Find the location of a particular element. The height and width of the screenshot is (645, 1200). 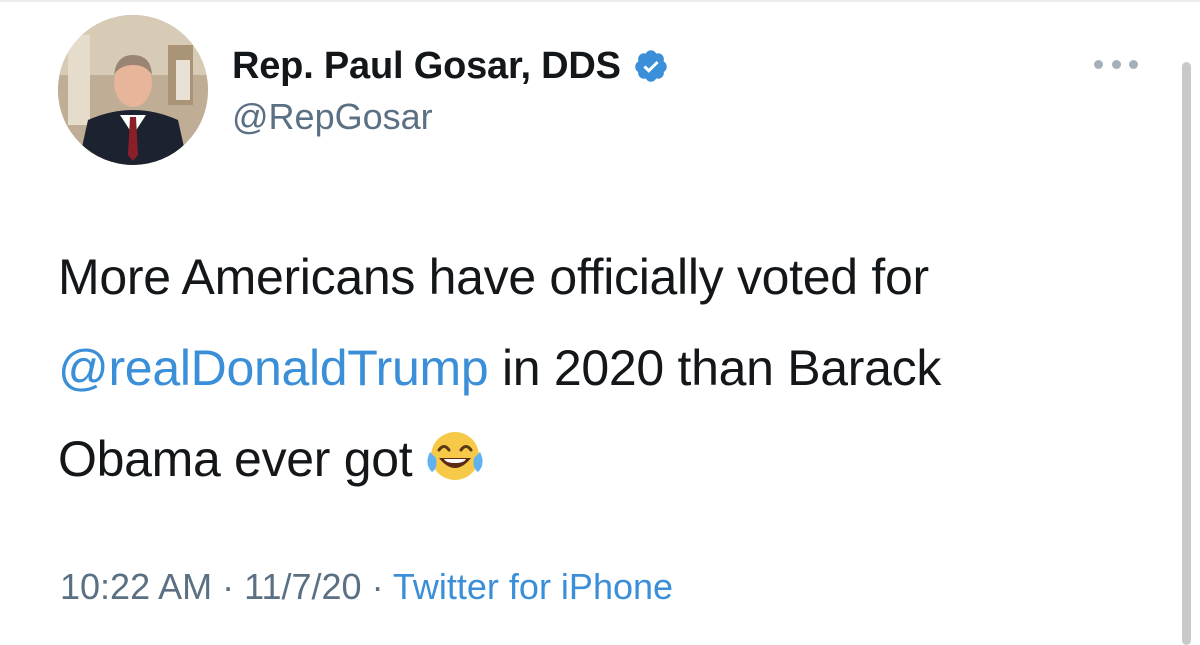

avatar is located at coordinates (133, 90).